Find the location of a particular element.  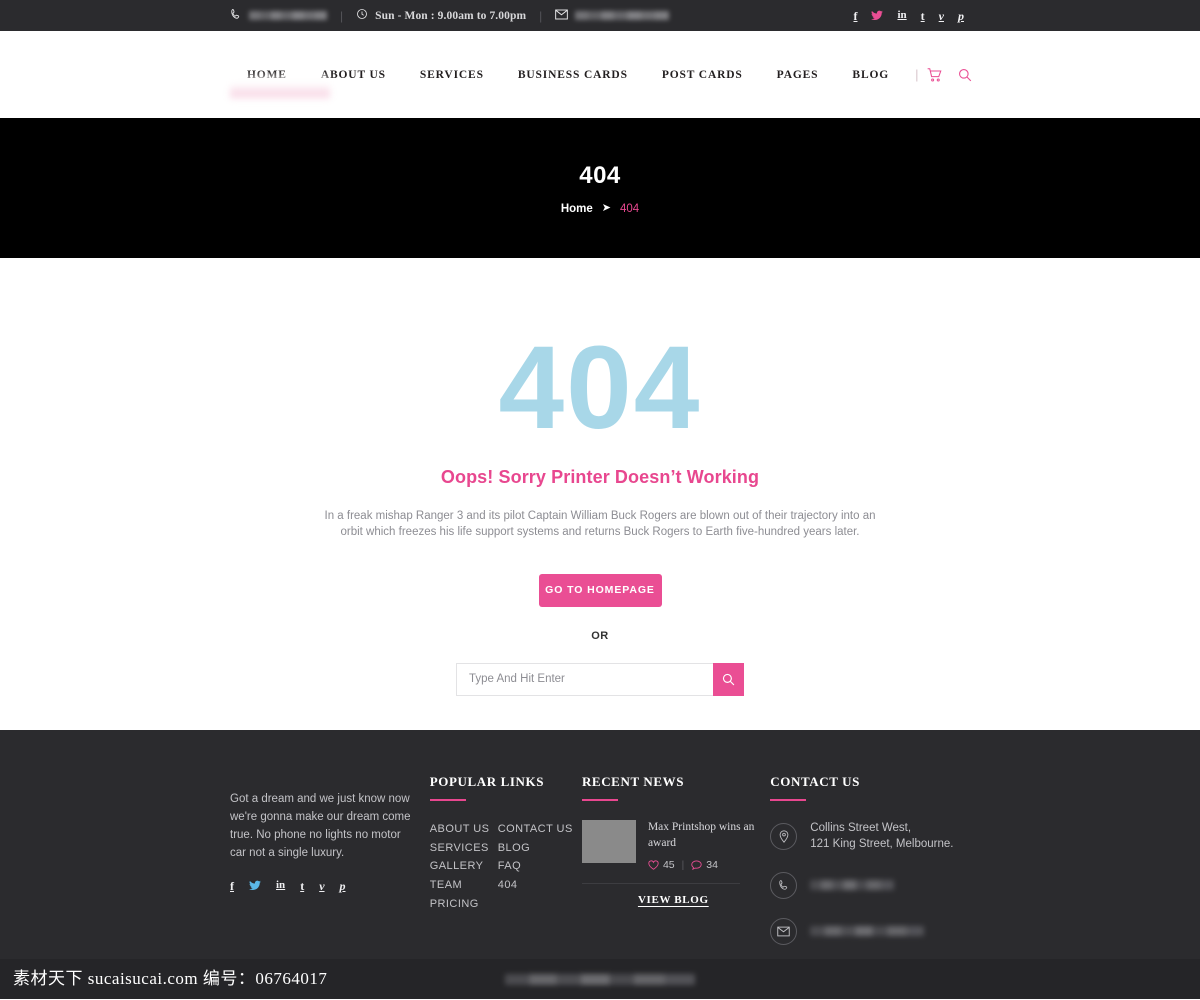

footer-link-faq: FAQ is located at coordinates (535, 866).